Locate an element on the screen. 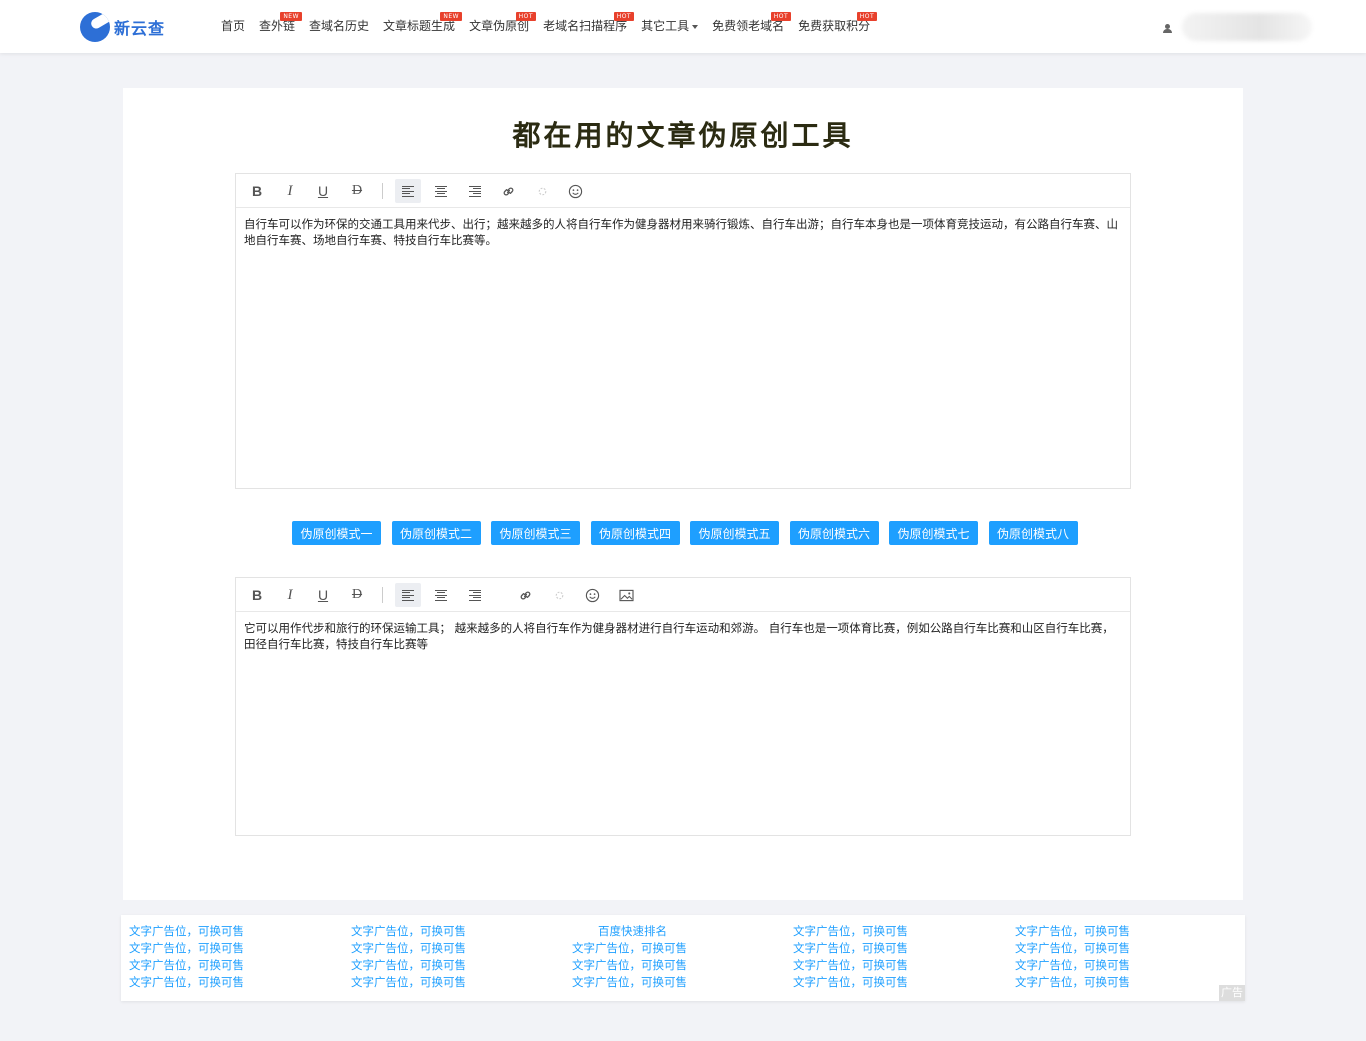  nav-item-other-tools: 其它工具 is located at coordinates (669, 26).